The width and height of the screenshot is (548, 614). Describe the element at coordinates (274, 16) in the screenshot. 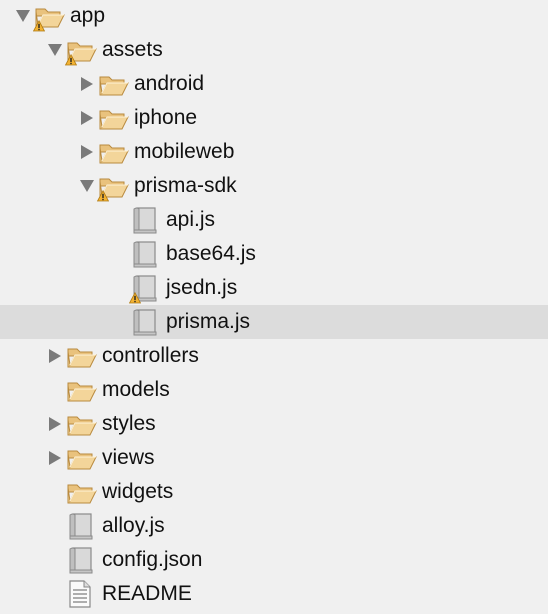

I see `tree-row-app: app` at that location.